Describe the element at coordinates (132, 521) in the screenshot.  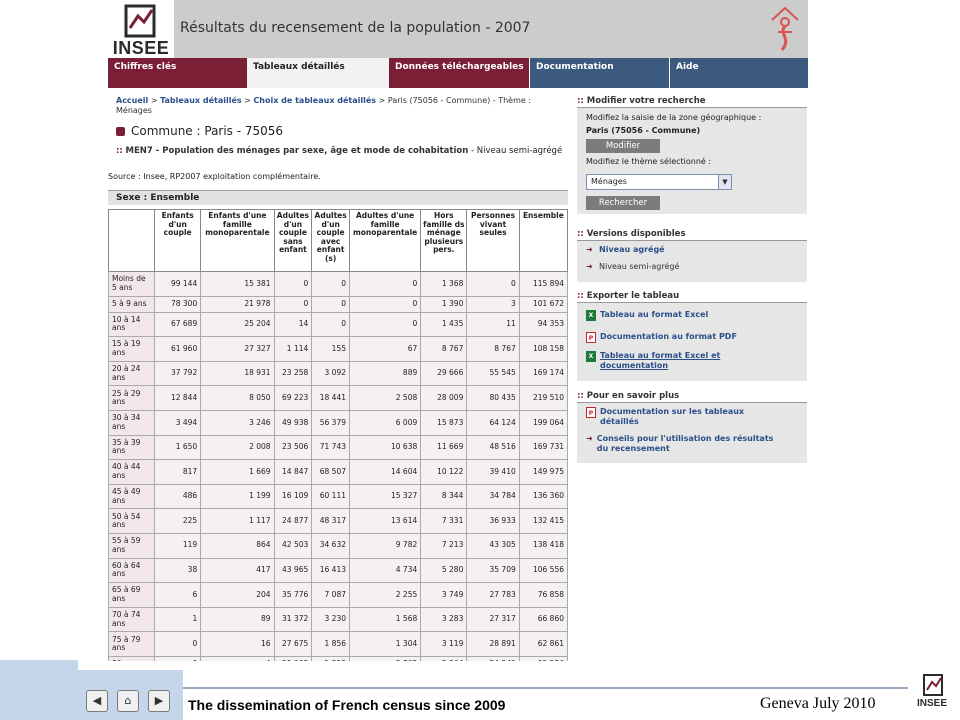
I see `row-label: 50 à 54 ans` at that location.